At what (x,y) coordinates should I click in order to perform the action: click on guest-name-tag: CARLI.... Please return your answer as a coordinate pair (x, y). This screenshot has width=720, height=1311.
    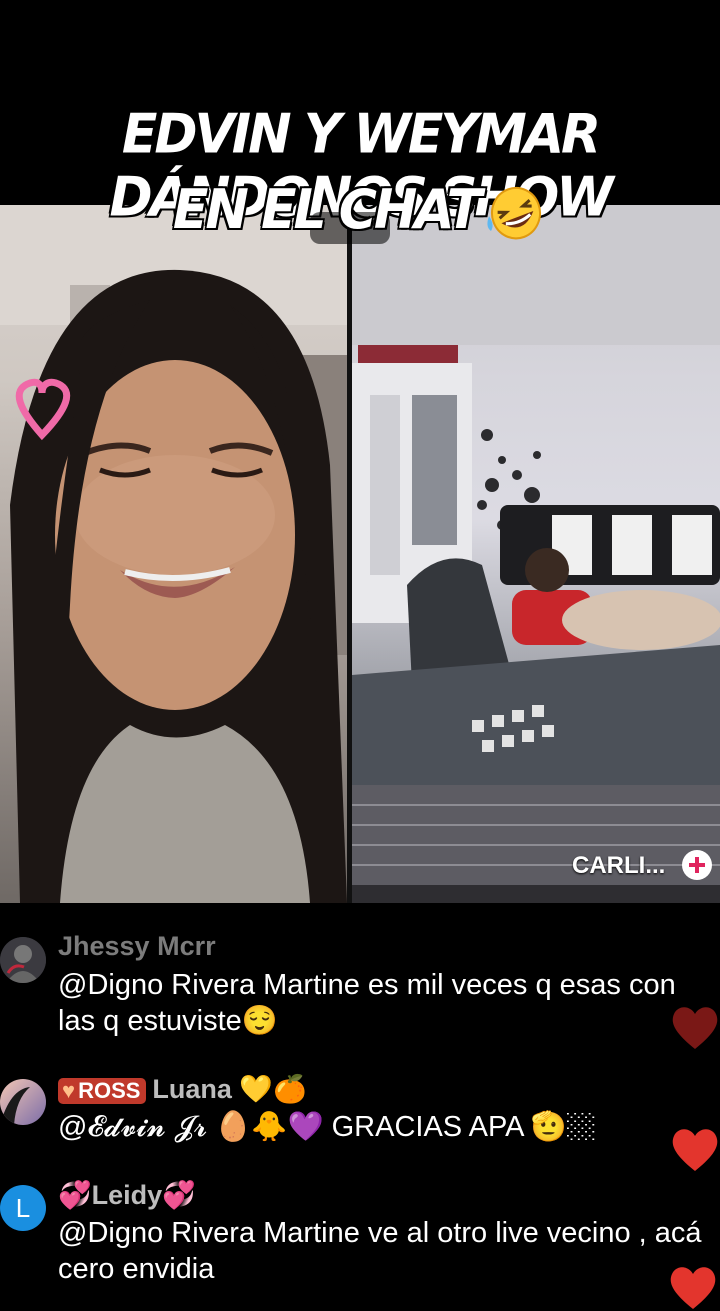
    Looking at the image, I should click on (638, 866).